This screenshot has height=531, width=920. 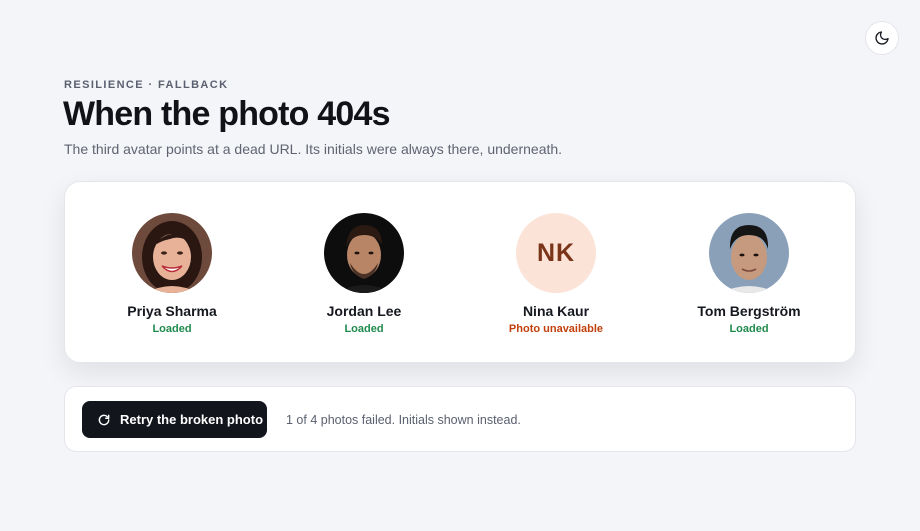 What do you see at coordinates (227, 114) in the screenshot?
I see `page-title: When the photo 404s` at bounding box center [227, 114].